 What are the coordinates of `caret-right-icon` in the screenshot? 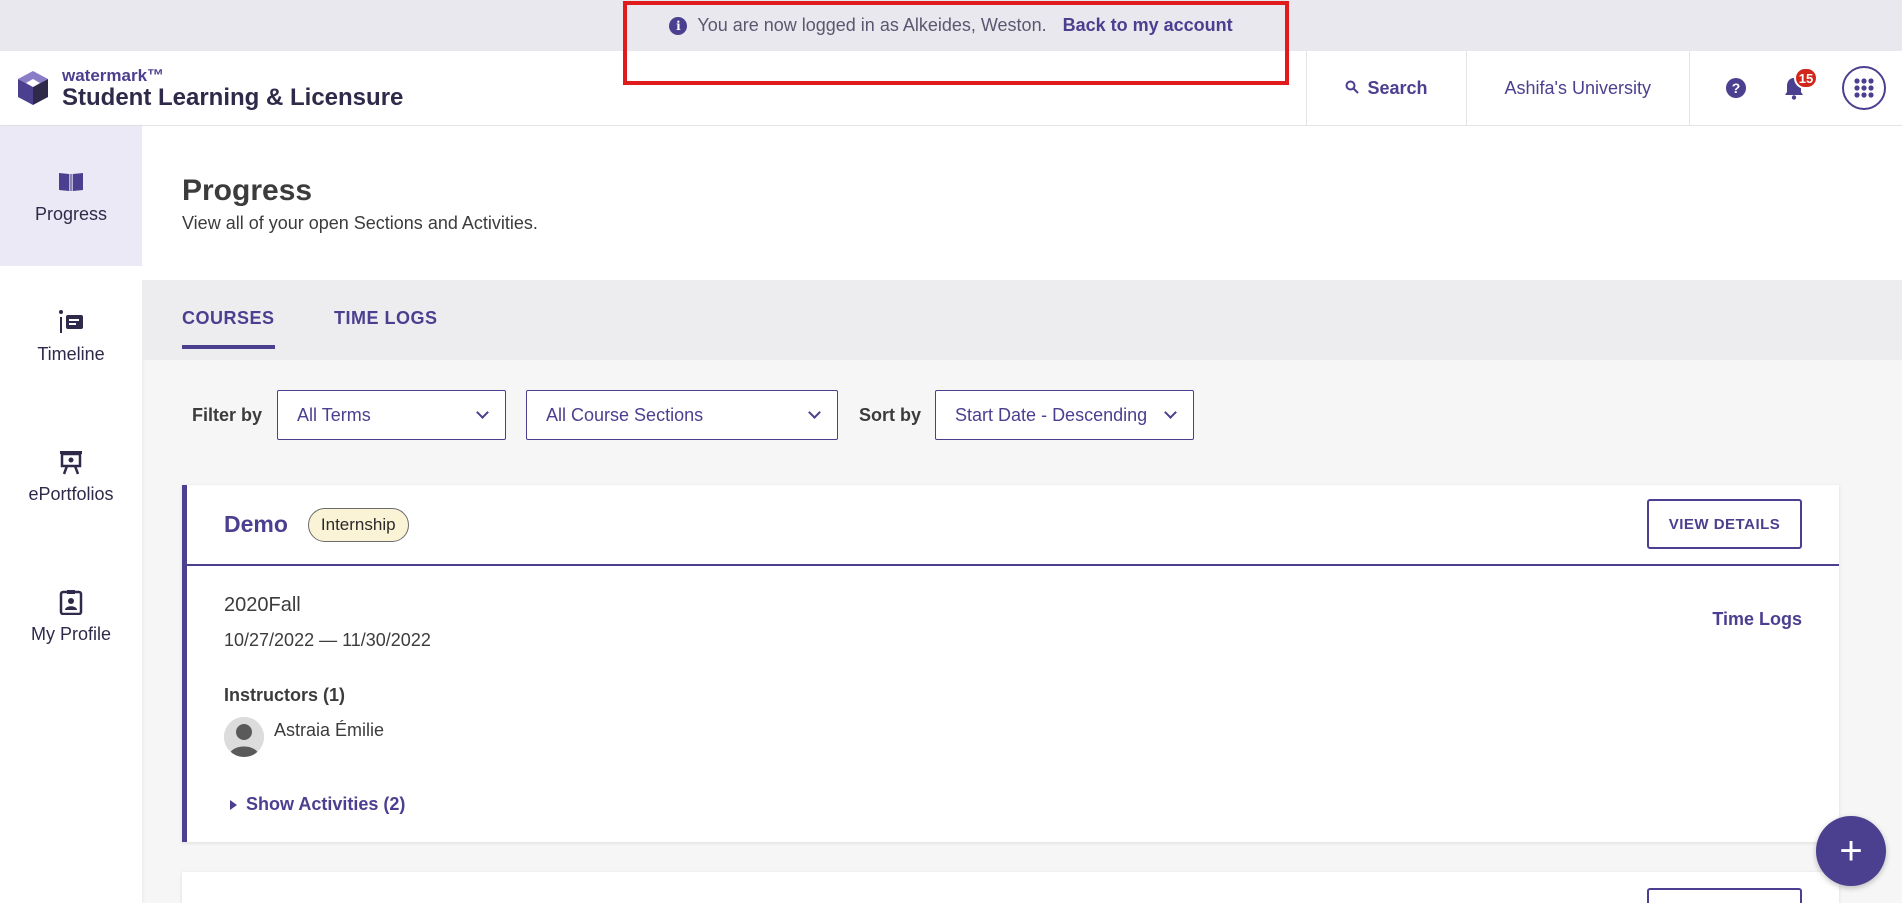 It's located at (233, 804).